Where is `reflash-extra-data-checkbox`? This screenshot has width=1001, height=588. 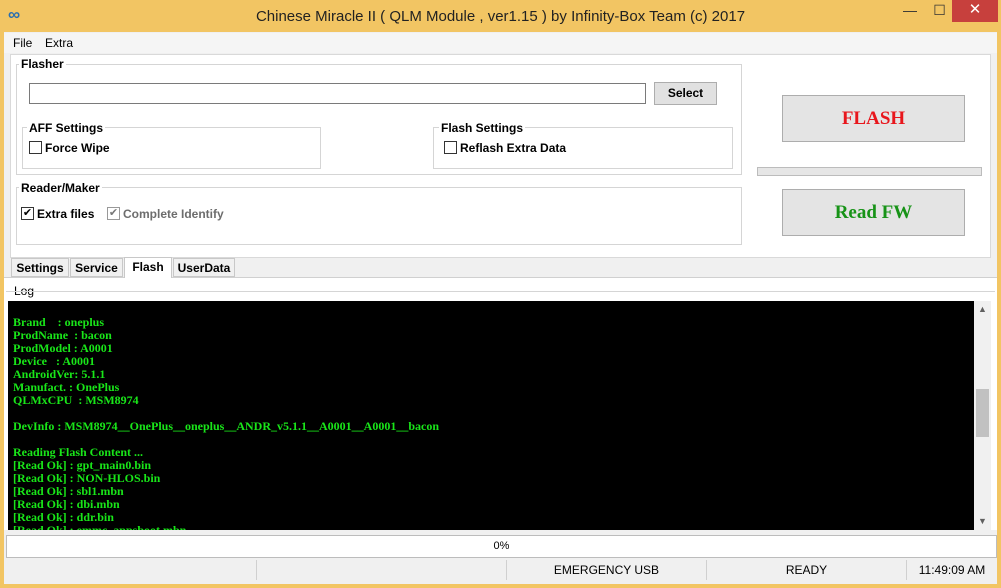 reflash-extra-data-checkbox is located at coordinates (450, 147).